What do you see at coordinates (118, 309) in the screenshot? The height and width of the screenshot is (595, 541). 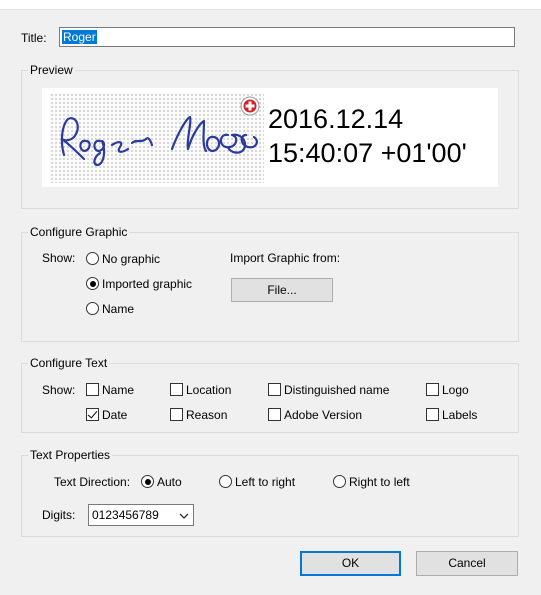 I see `name-graphic-label: Name` at bounding box center [118, 309].